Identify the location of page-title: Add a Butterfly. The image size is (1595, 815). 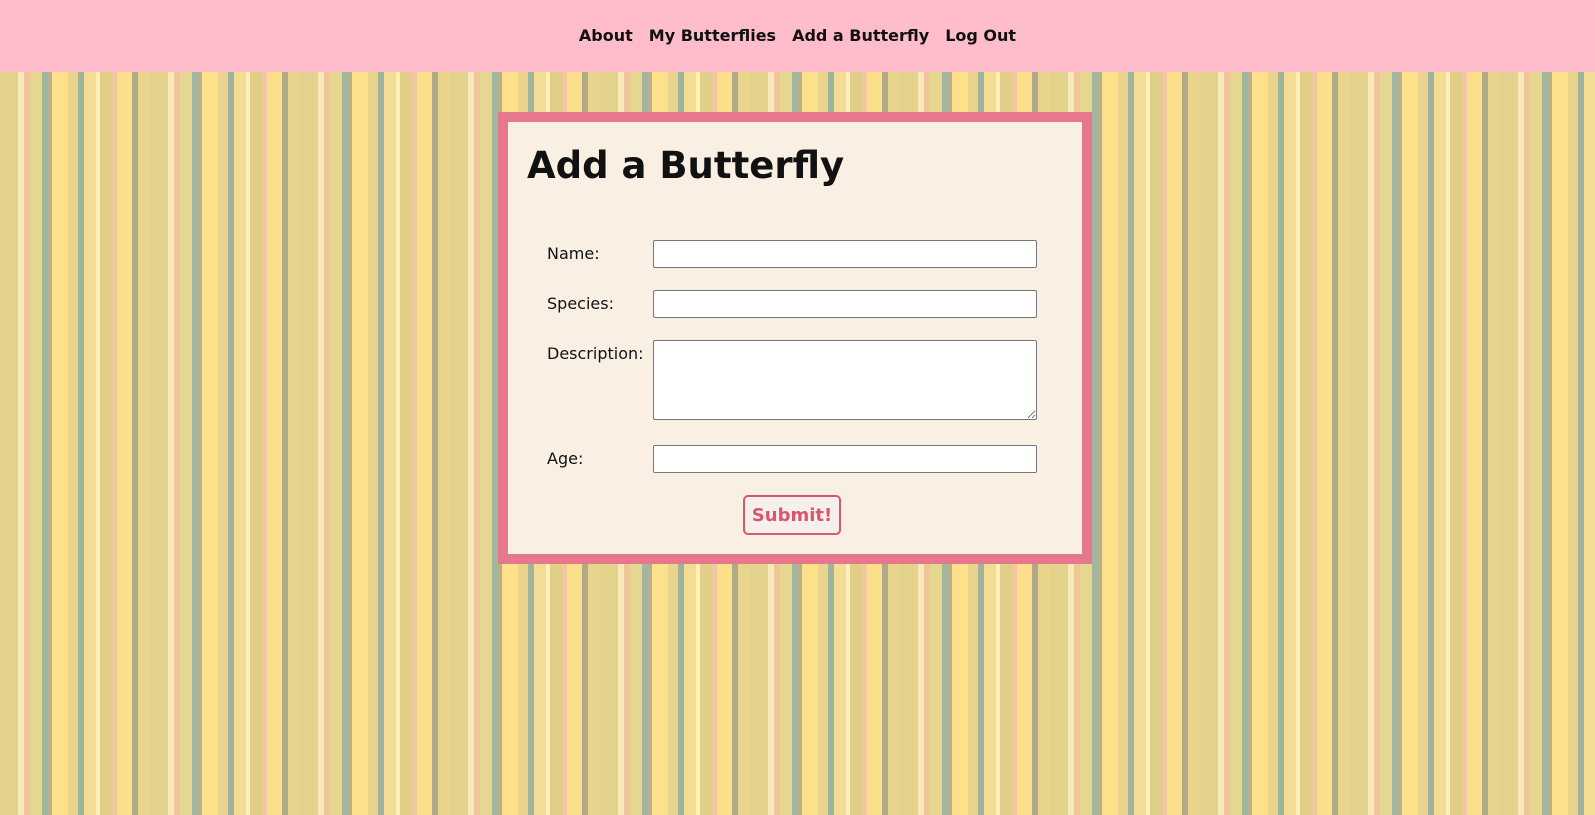
(686, 165).